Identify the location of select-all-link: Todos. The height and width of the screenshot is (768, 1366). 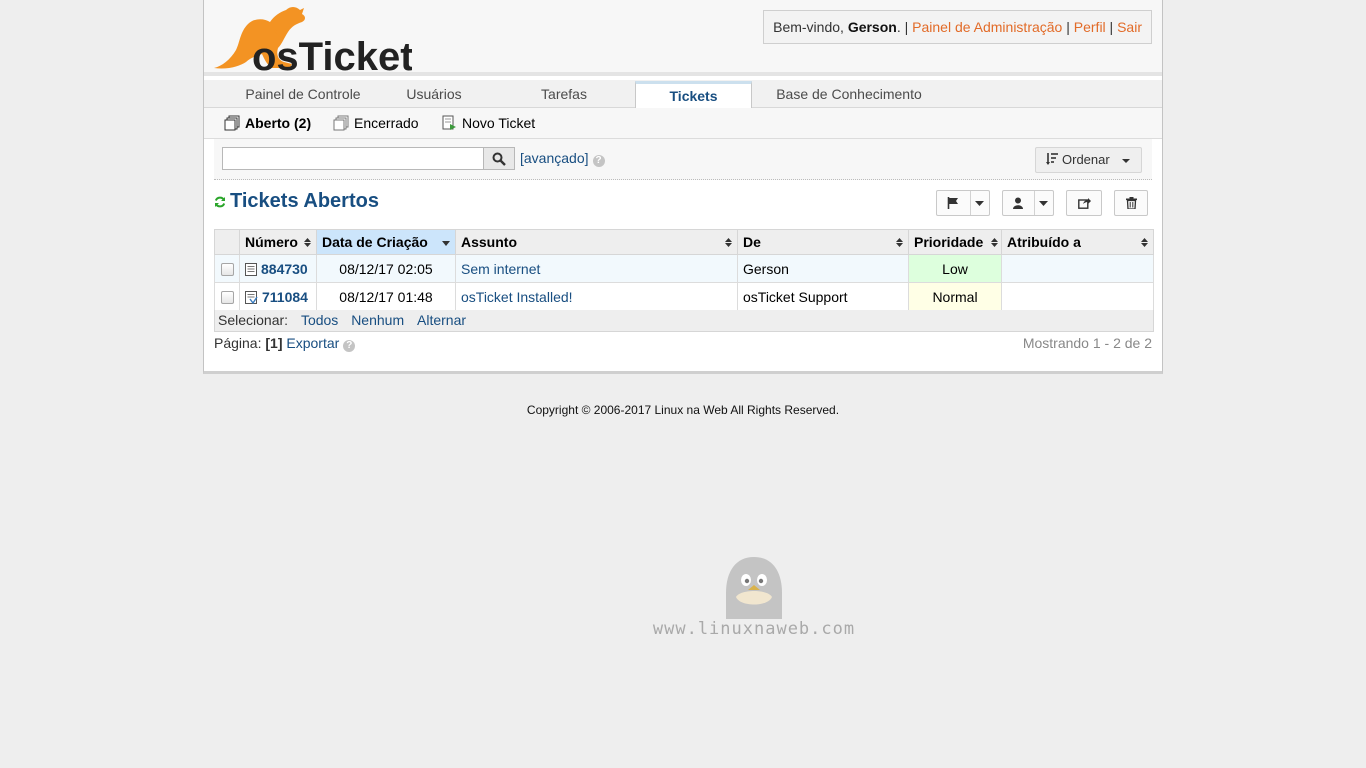
(319, 320).